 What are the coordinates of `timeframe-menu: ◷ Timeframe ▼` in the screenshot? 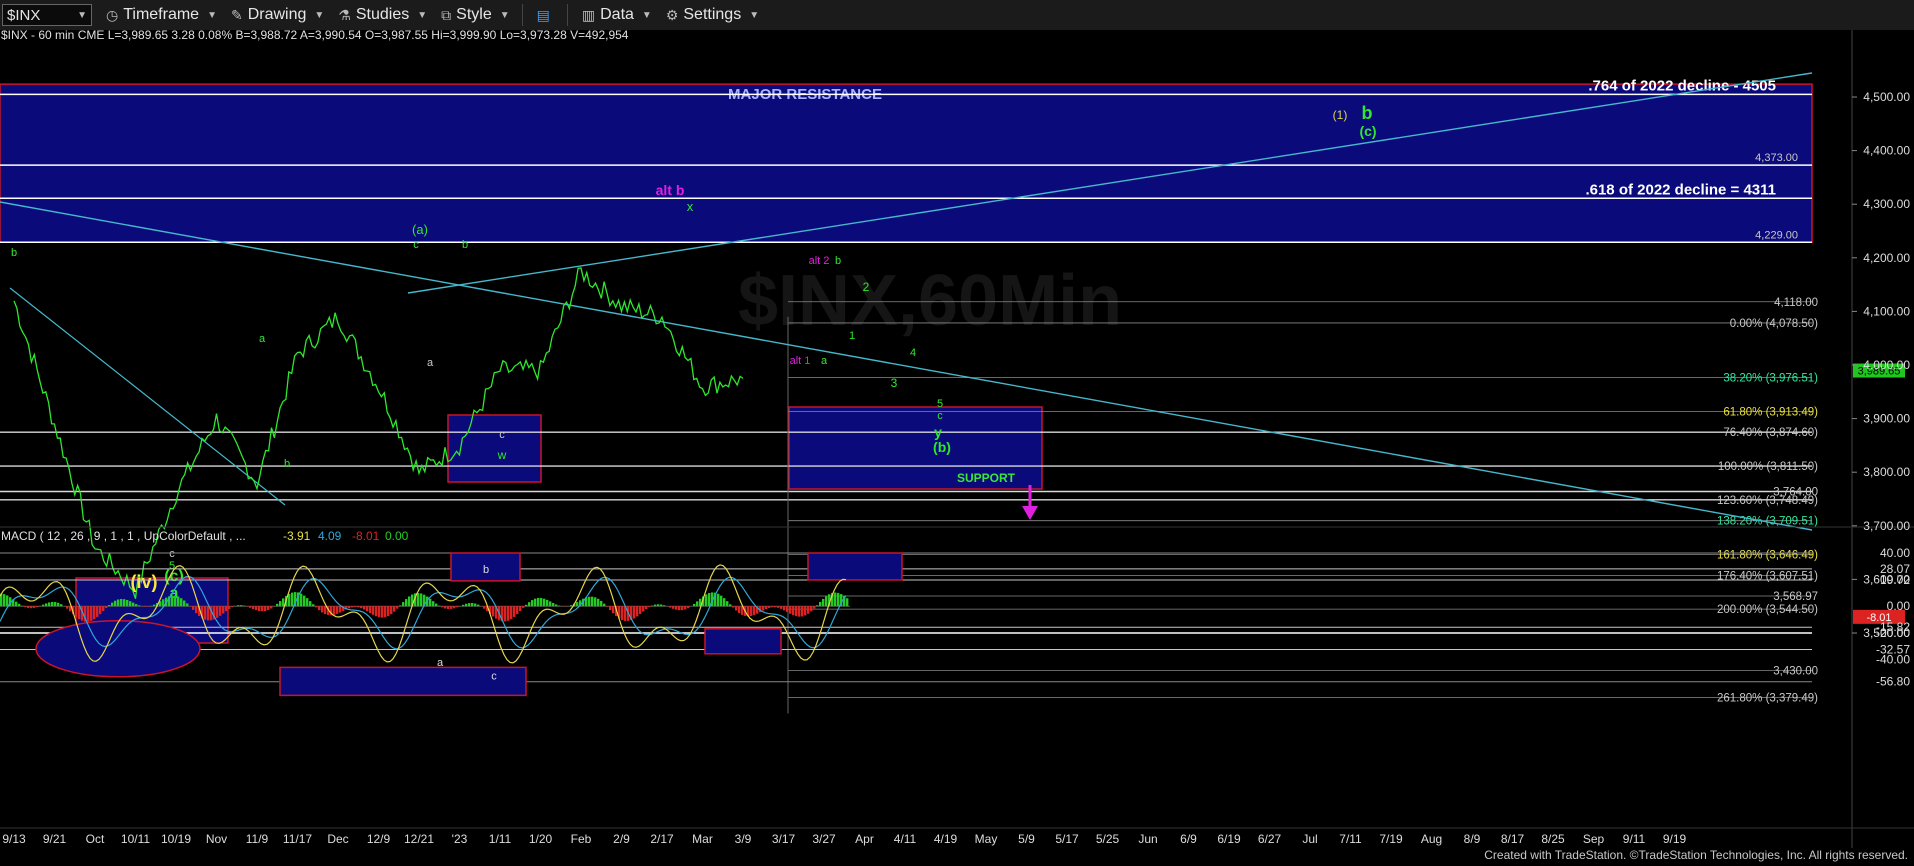 It's located at (161, 15).